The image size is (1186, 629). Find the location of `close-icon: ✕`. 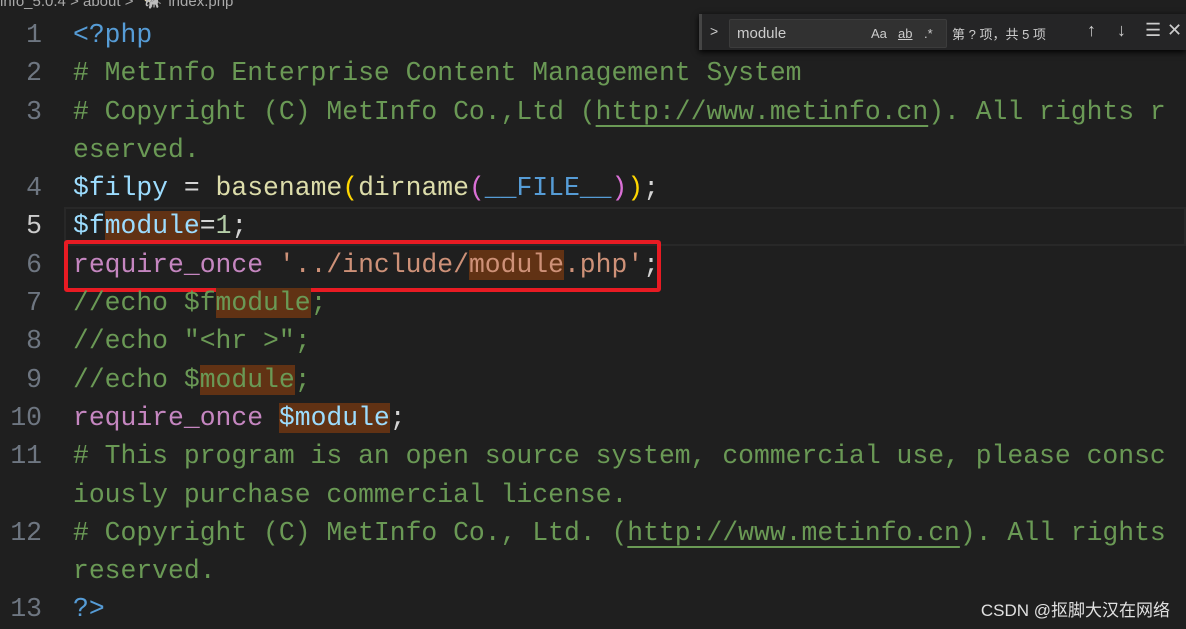

close-icon: ✕ is located at coordinates (1174, 30).